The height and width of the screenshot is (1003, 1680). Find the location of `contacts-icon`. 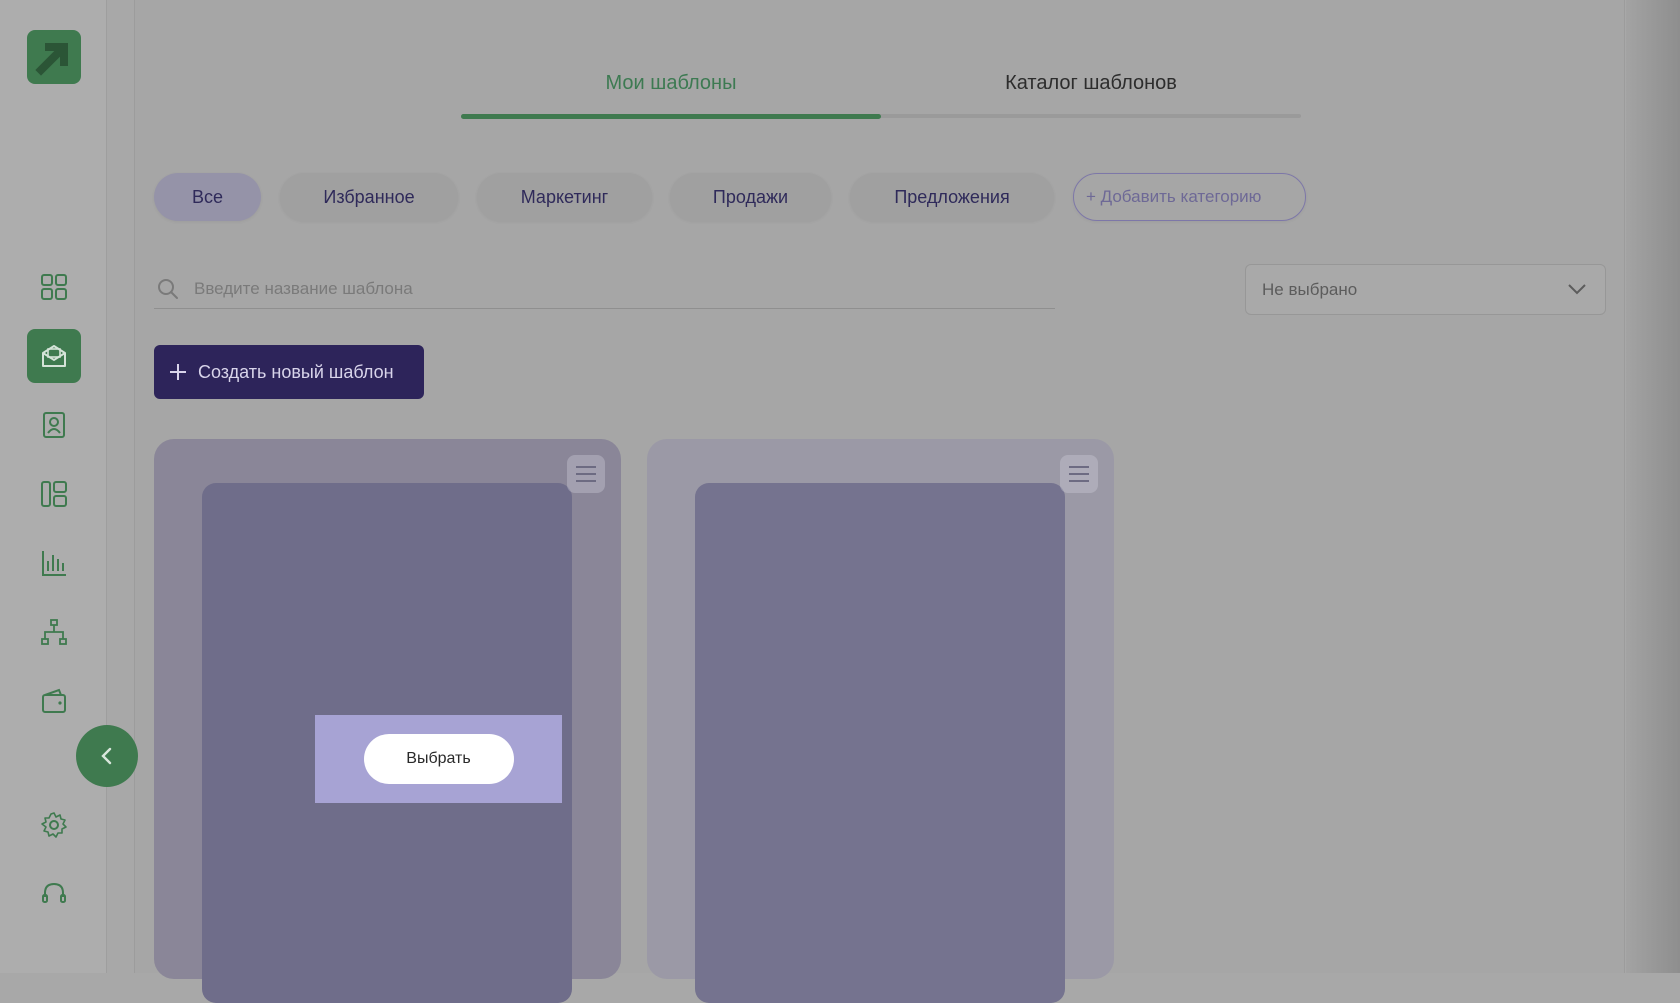

contacts-icon is located at coordinates (54, 425).